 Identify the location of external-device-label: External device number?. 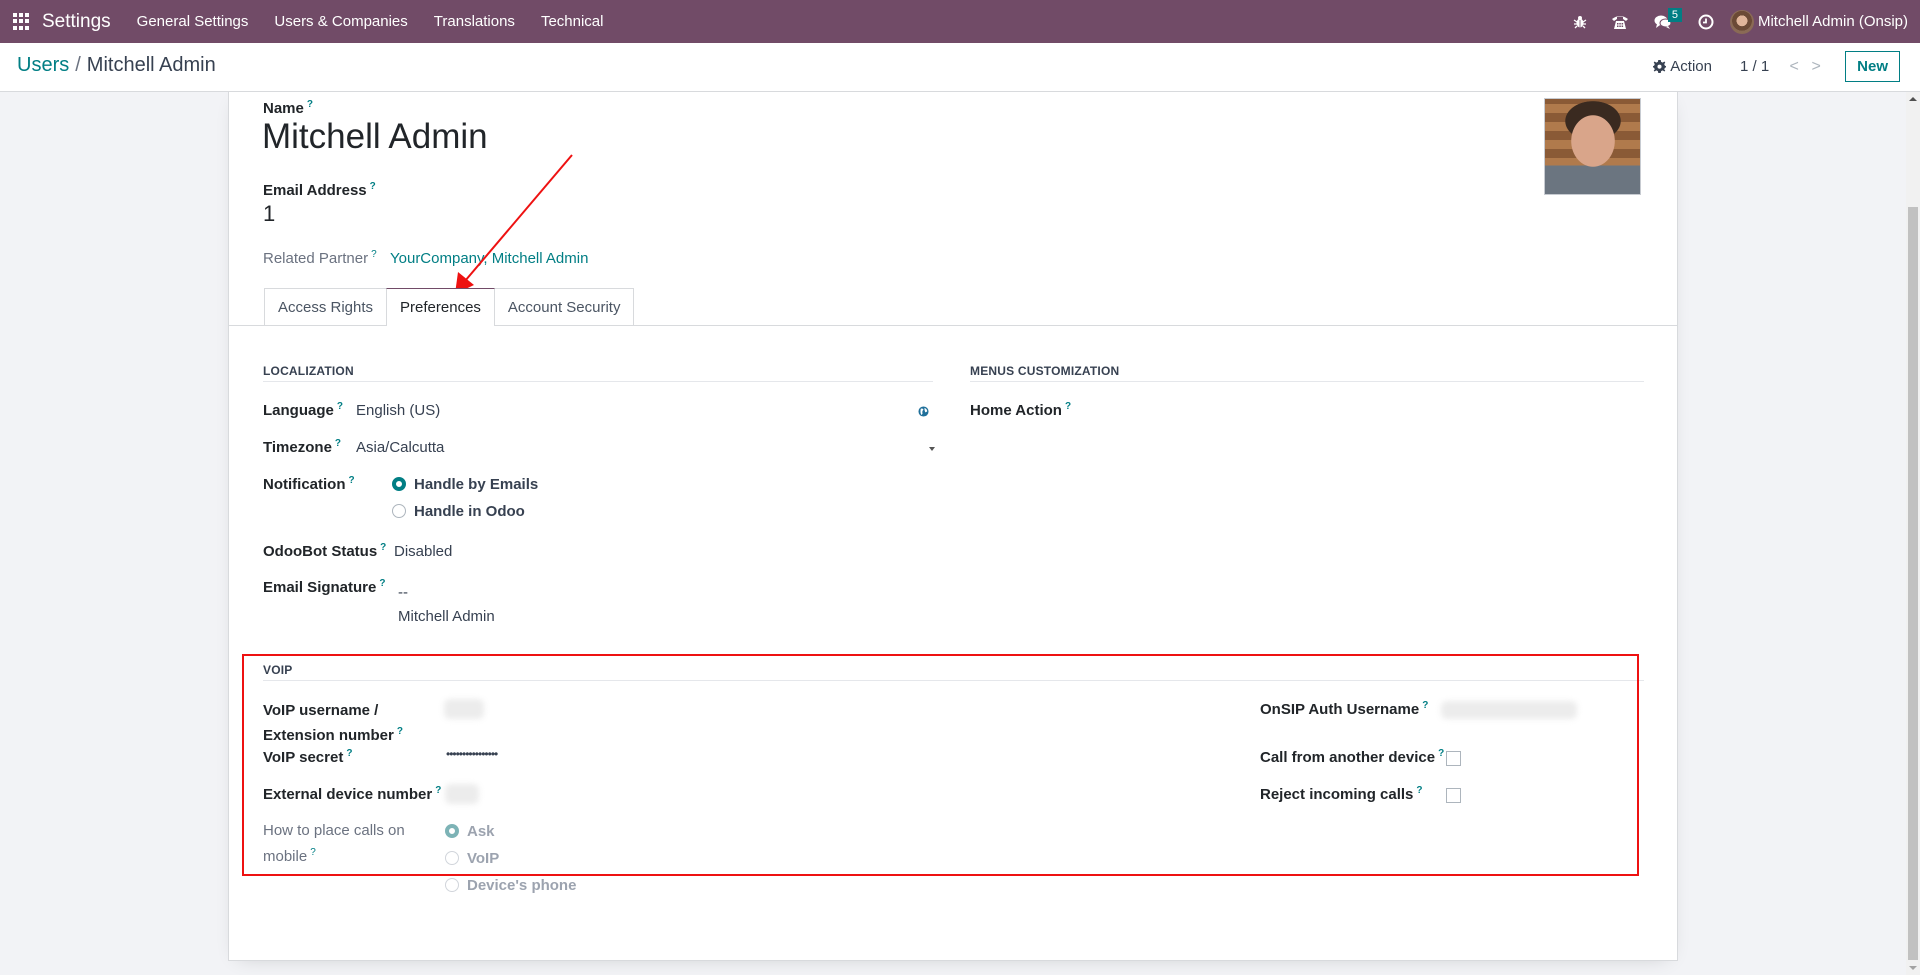
(352, 794).